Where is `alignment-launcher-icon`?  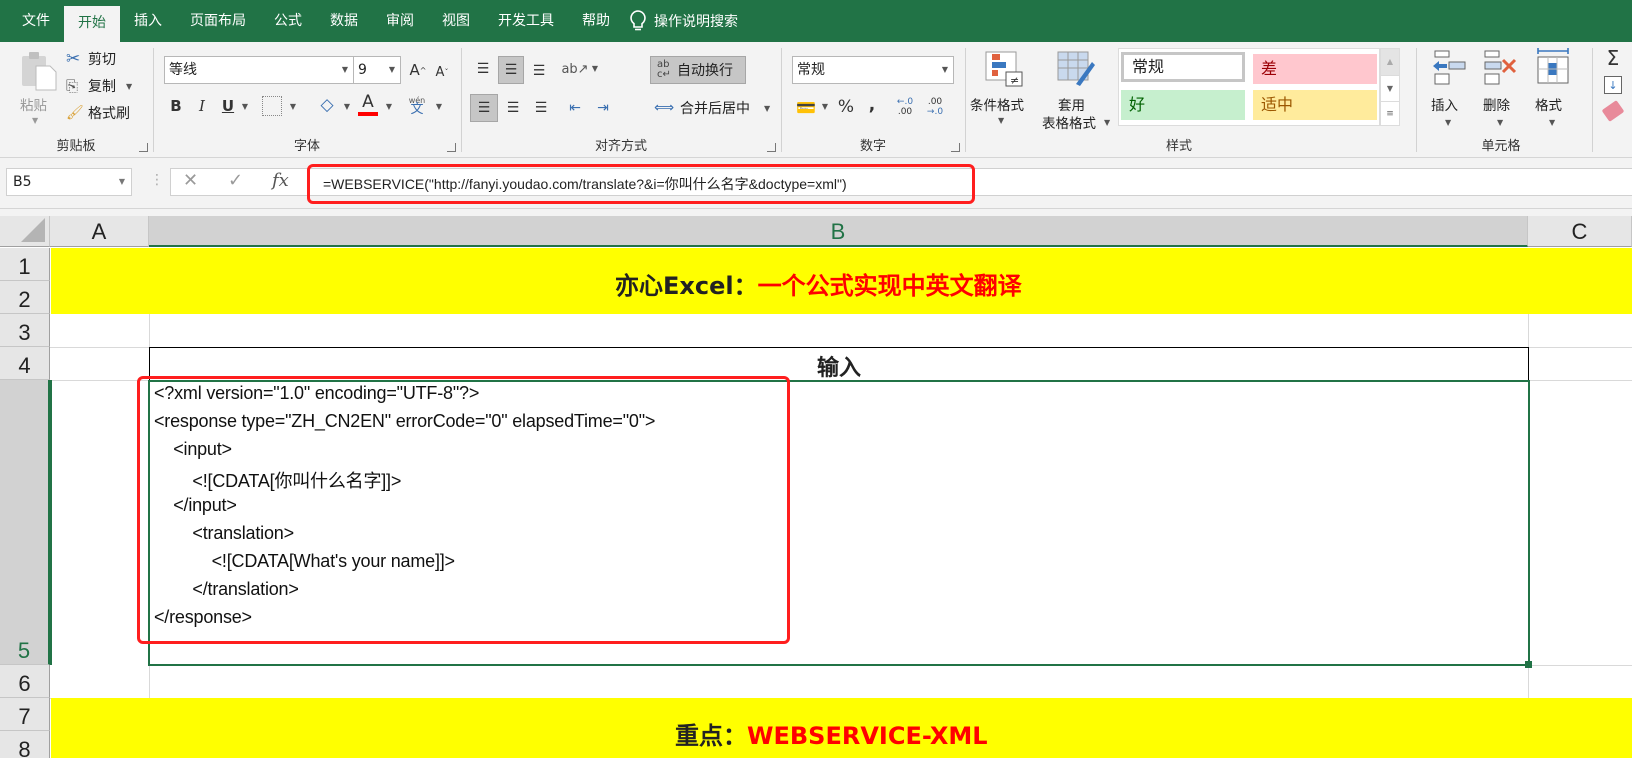 alignment-launcher-icon is located at coordinates (771, 147).